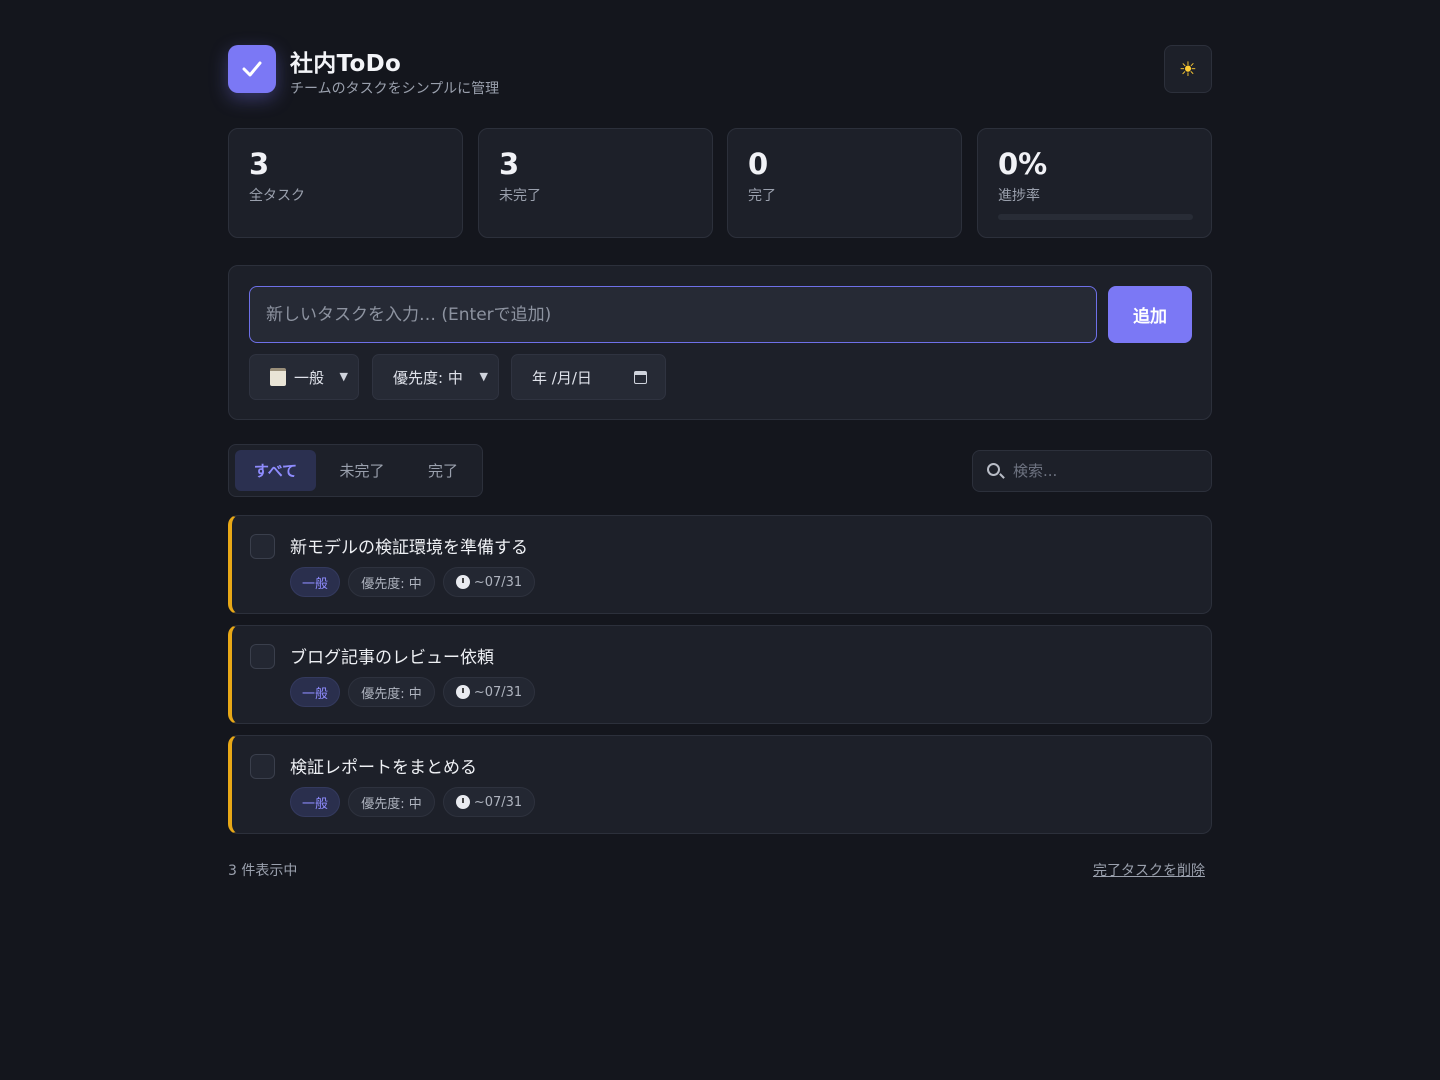 Image resolution: width=1440 pixels, height=1080 pixels. I want to click on stat-label: 完了, so click(762, 196).